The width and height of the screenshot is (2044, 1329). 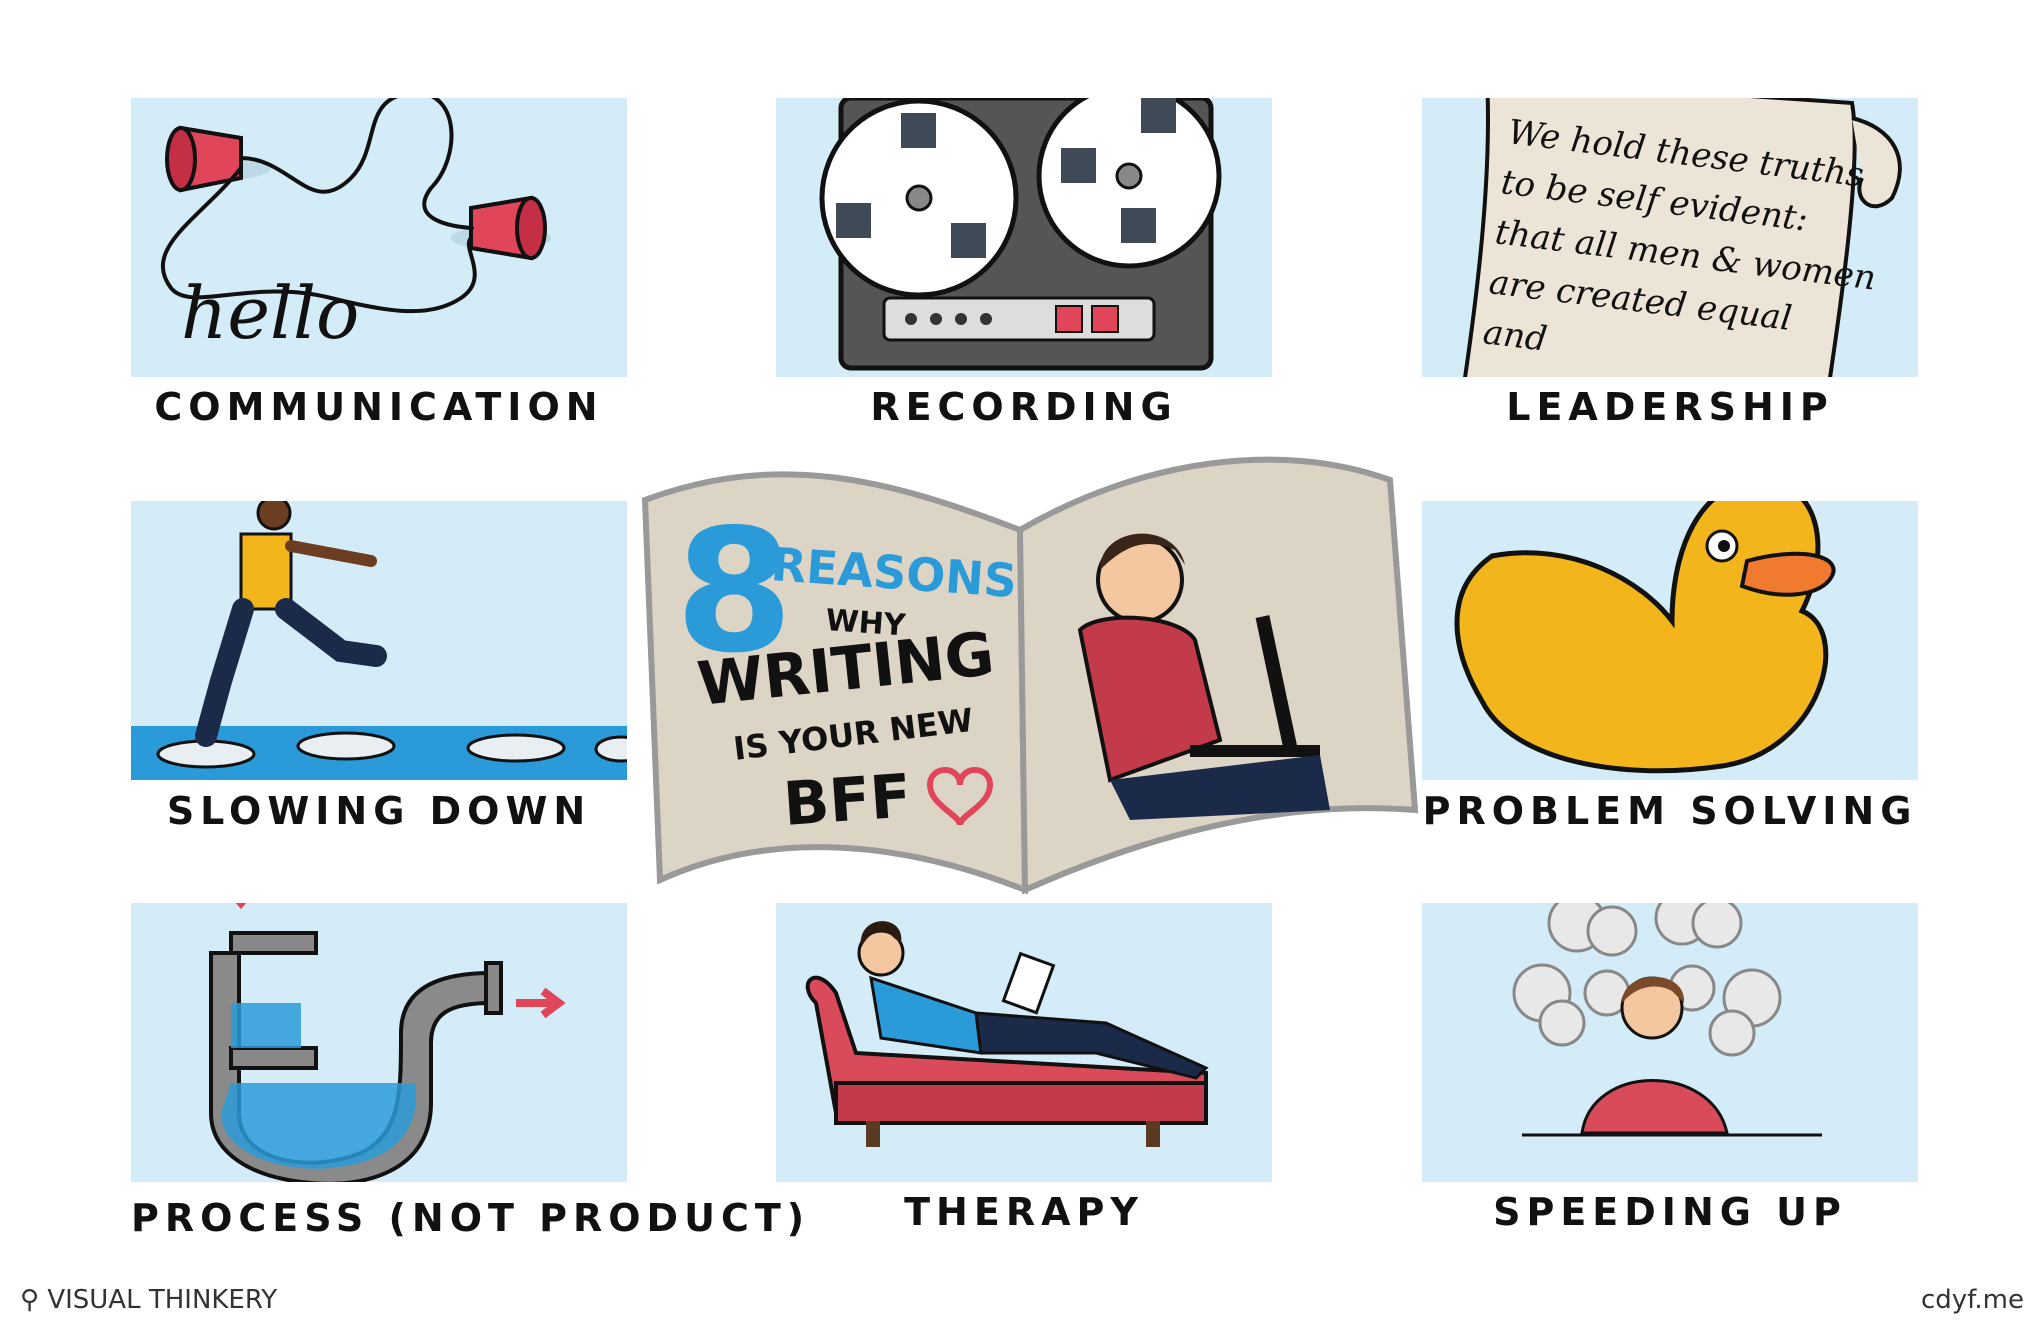 I want to click on open-book-icon: 8 REASONS WHY WRITING IS YOUR NEW BFF, so click(x=1030, y=675).